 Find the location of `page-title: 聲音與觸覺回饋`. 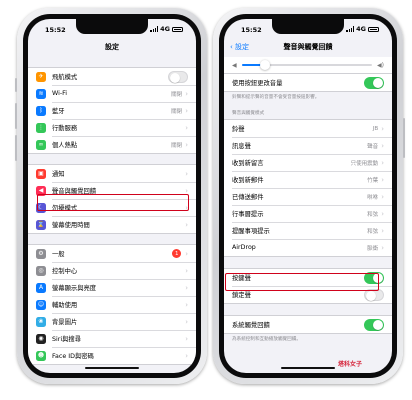

page-title: 聲音與觸覺回饋 is located at coordinates (308, 47).